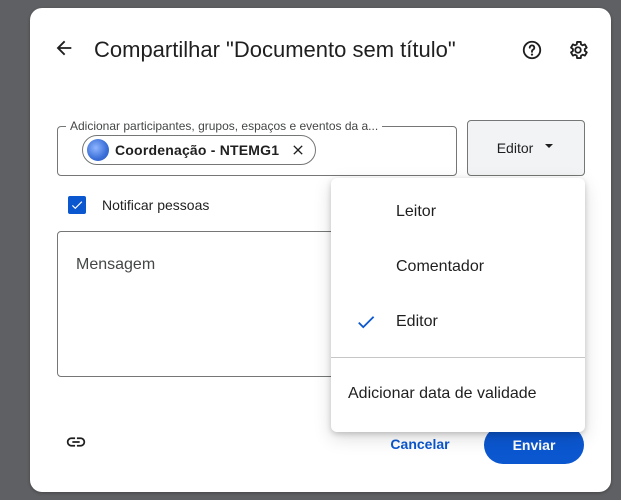 This screenshot has height=500, width=621. I want to click on close-icon, so click(298, 150).